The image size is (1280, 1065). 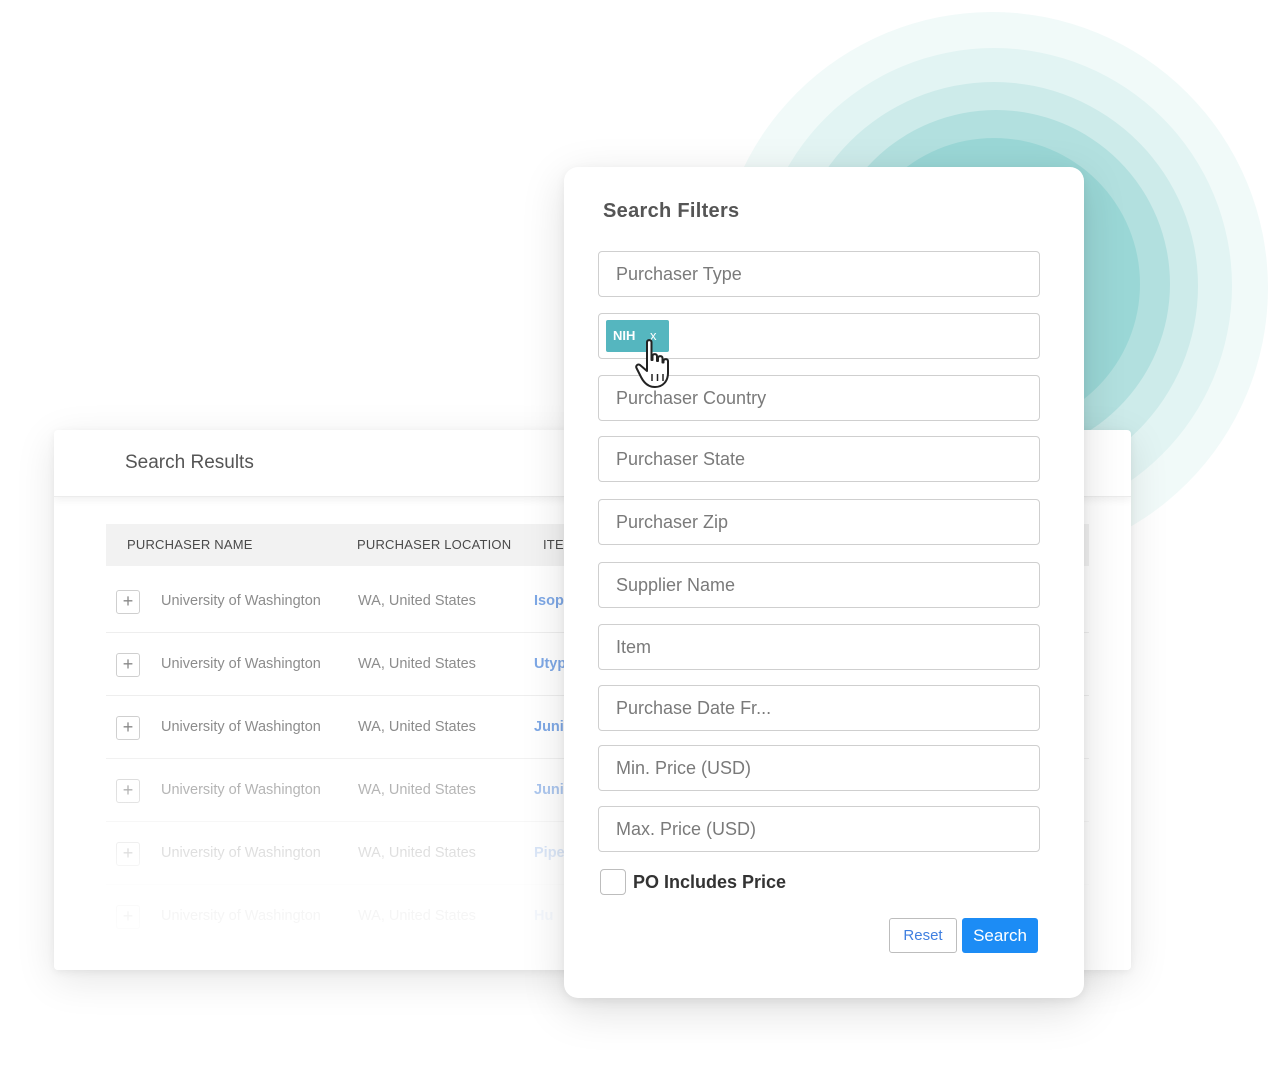 I want to click on column-header-purchaser-location: PURCHASER LOCATION, so click(x=434, y=545).